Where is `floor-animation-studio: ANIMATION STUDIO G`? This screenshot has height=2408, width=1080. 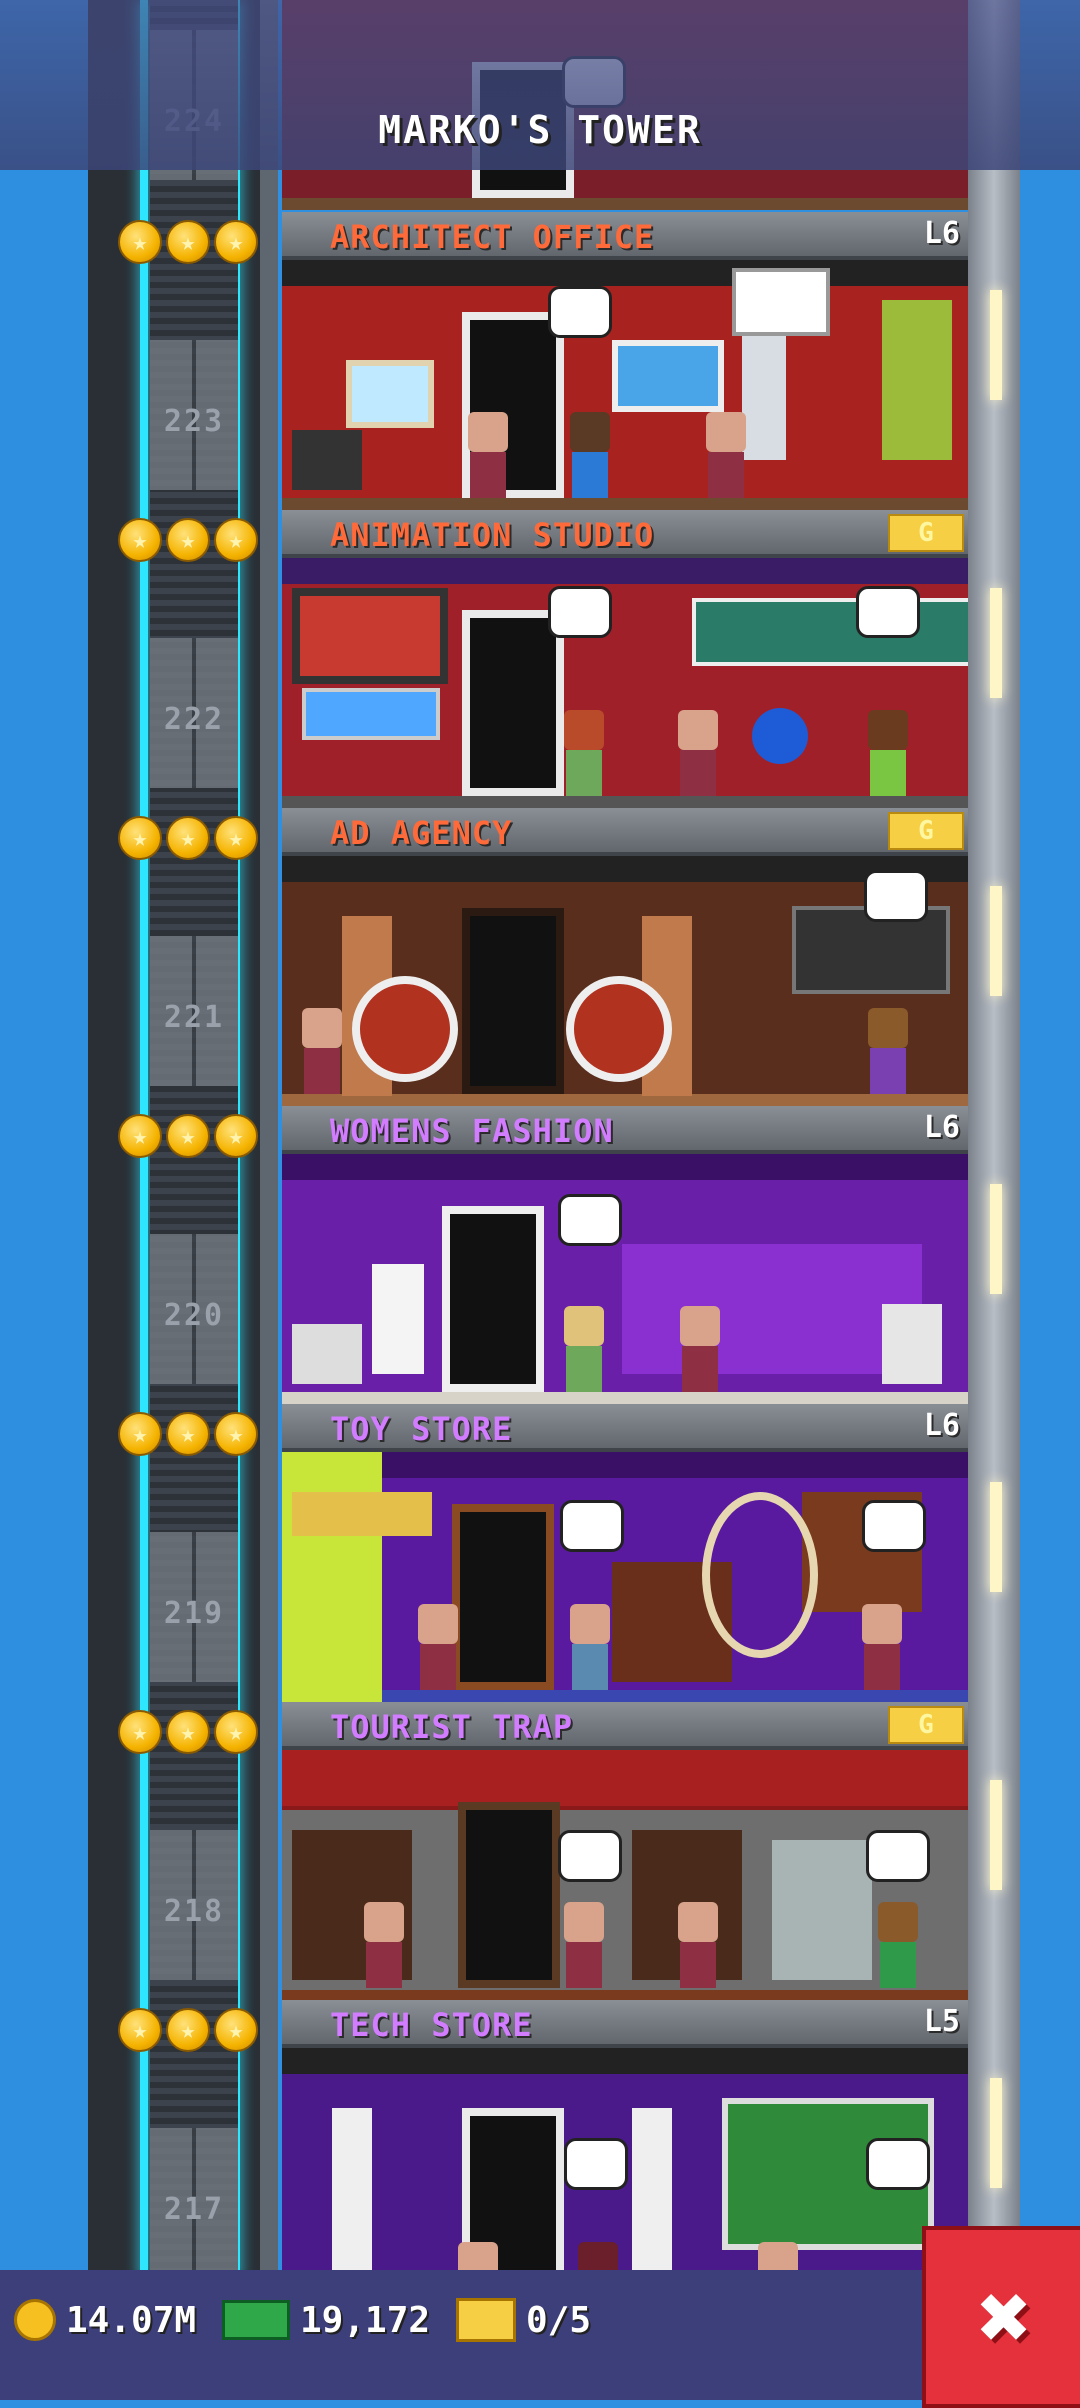 floor-animation-studio: ANIMATION STUDIO G is located at coordinates (625, 659).